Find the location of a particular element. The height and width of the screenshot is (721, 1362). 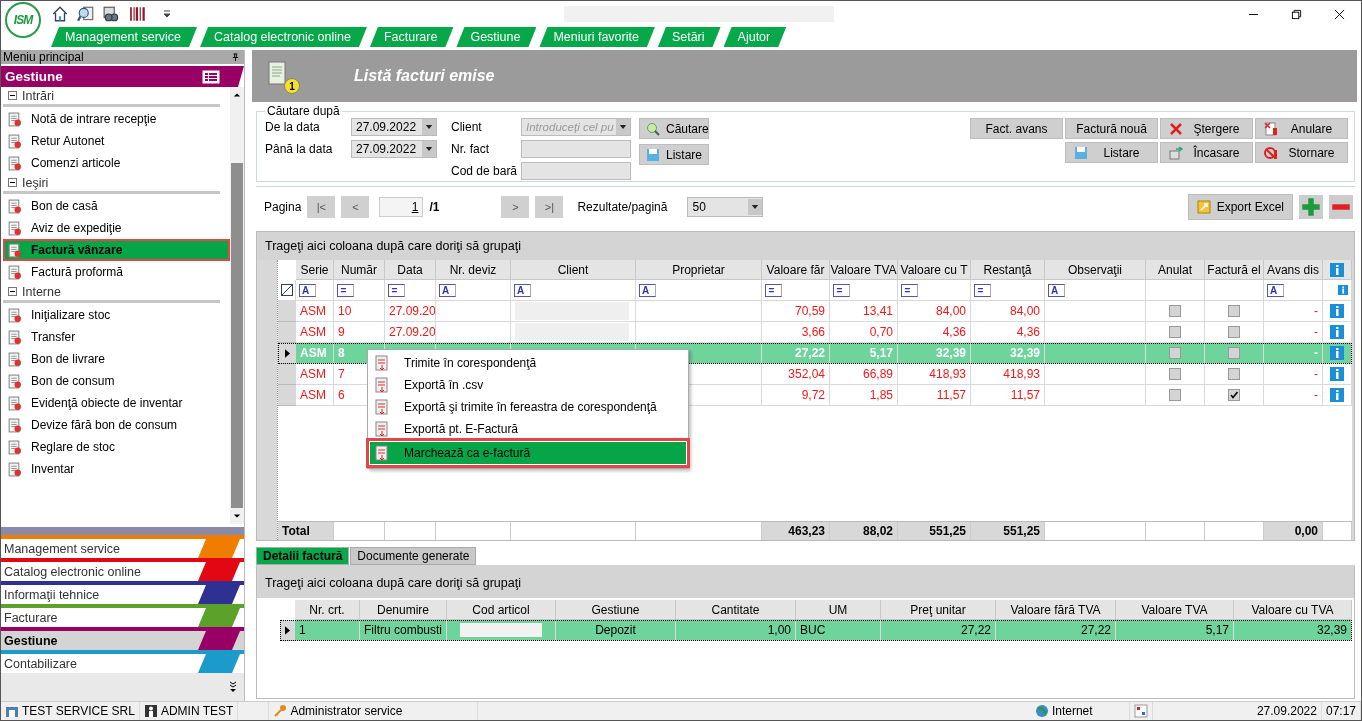

tab: Detalii factură is located at coordinates (303, 556).